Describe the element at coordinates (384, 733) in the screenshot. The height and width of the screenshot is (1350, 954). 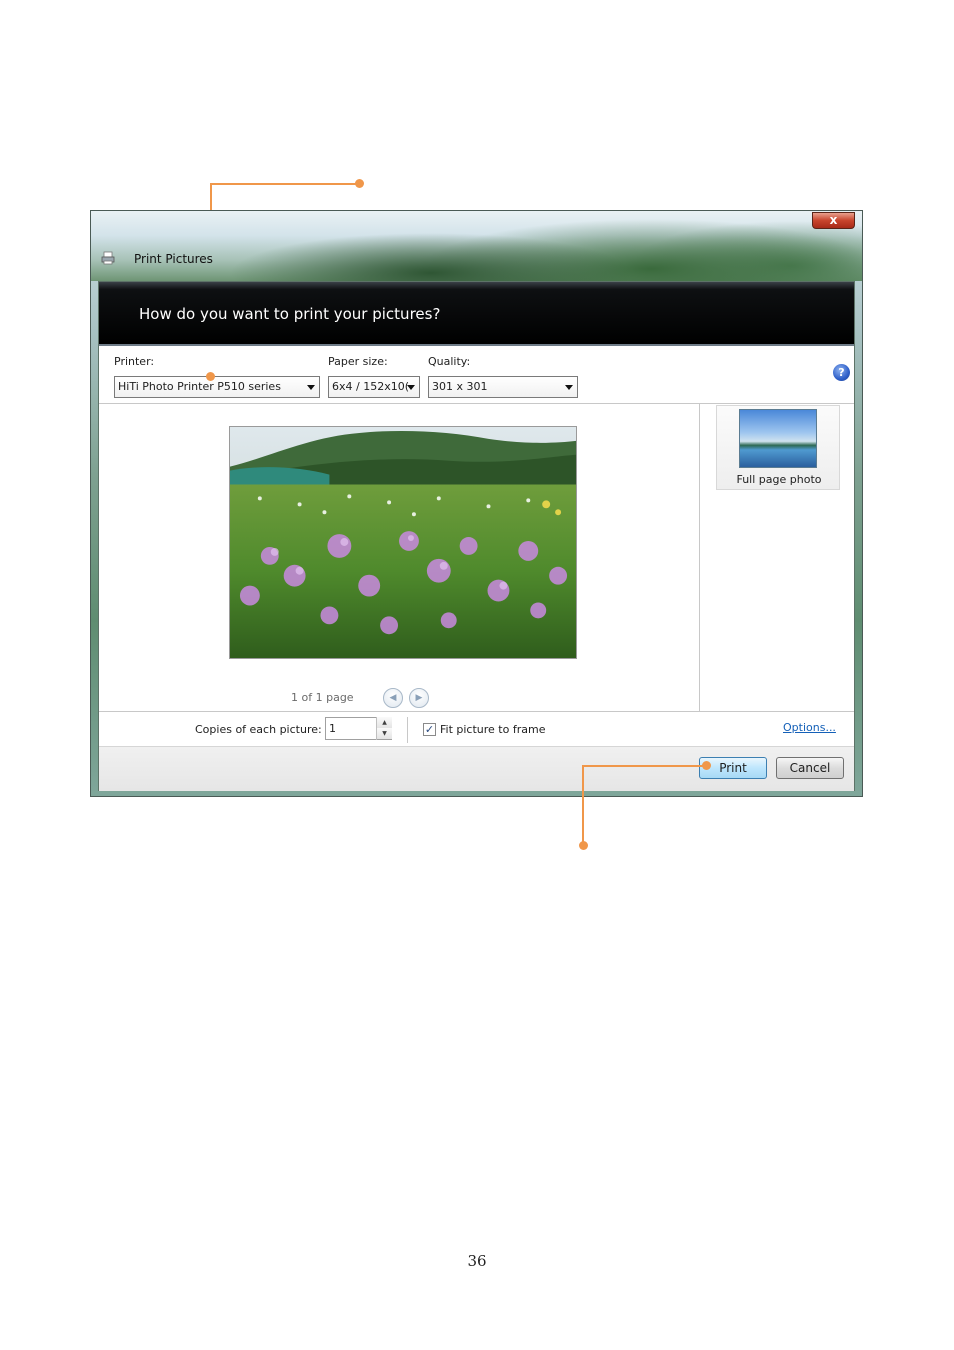
I see `spin-down-icon: ▼` at that location.